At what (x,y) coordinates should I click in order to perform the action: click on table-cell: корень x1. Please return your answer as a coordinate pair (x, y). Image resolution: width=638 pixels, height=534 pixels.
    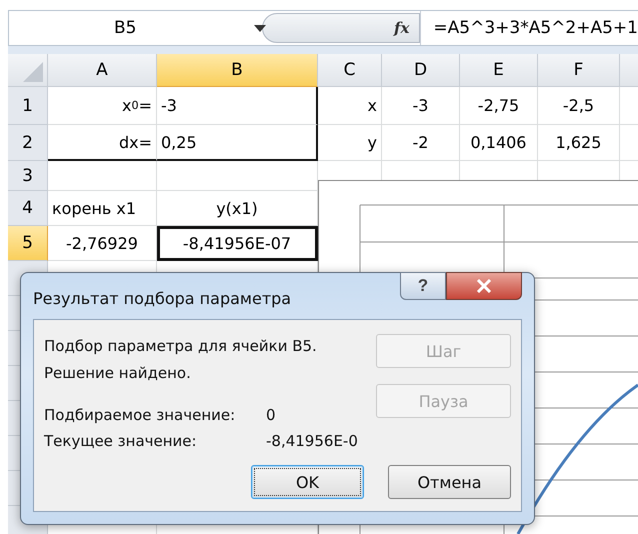
    Looking at the image, I should click on (102, 208).